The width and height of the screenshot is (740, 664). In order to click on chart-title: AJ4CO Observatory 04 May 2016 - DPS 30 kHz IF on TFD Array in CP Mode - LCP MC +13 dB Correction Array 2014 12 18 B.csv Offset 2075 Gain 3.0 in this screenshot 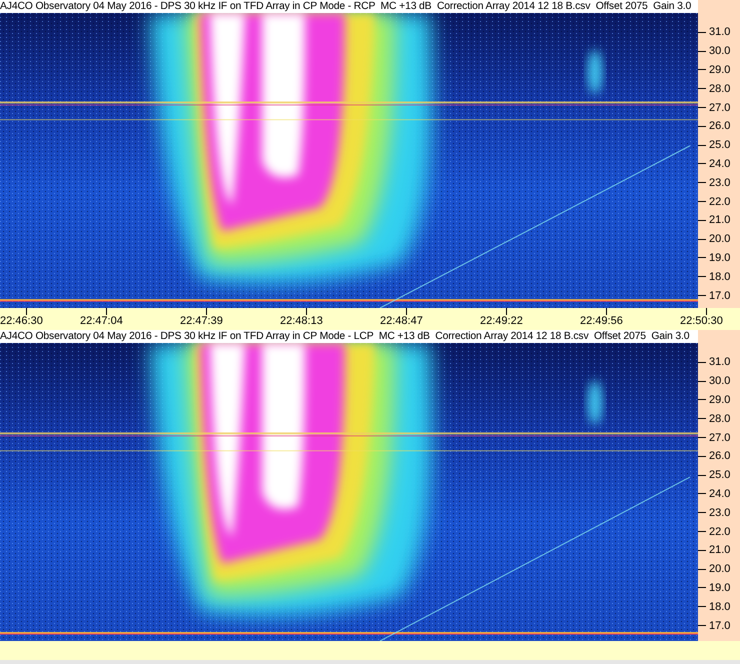, I will do `click(370, 336)`.